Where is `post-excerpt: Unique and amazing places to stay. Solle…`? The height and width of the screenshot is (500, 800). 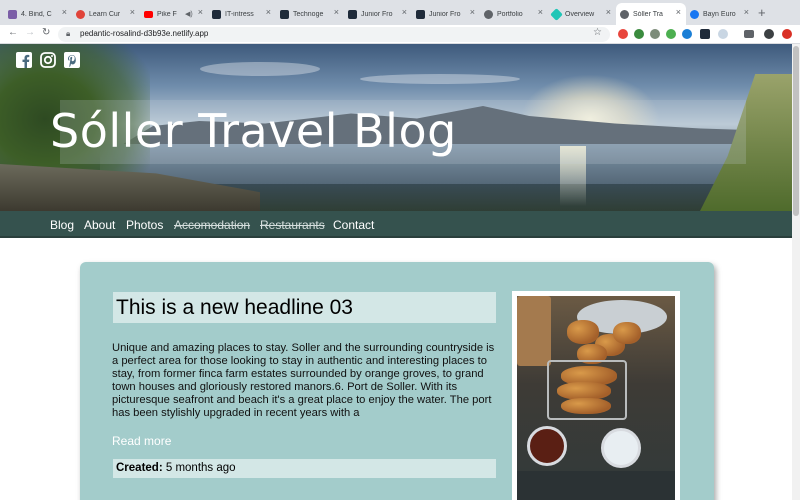
post-excerpt: Unique and amazing places to stay. Solle… is located at coordinates (303, 380).